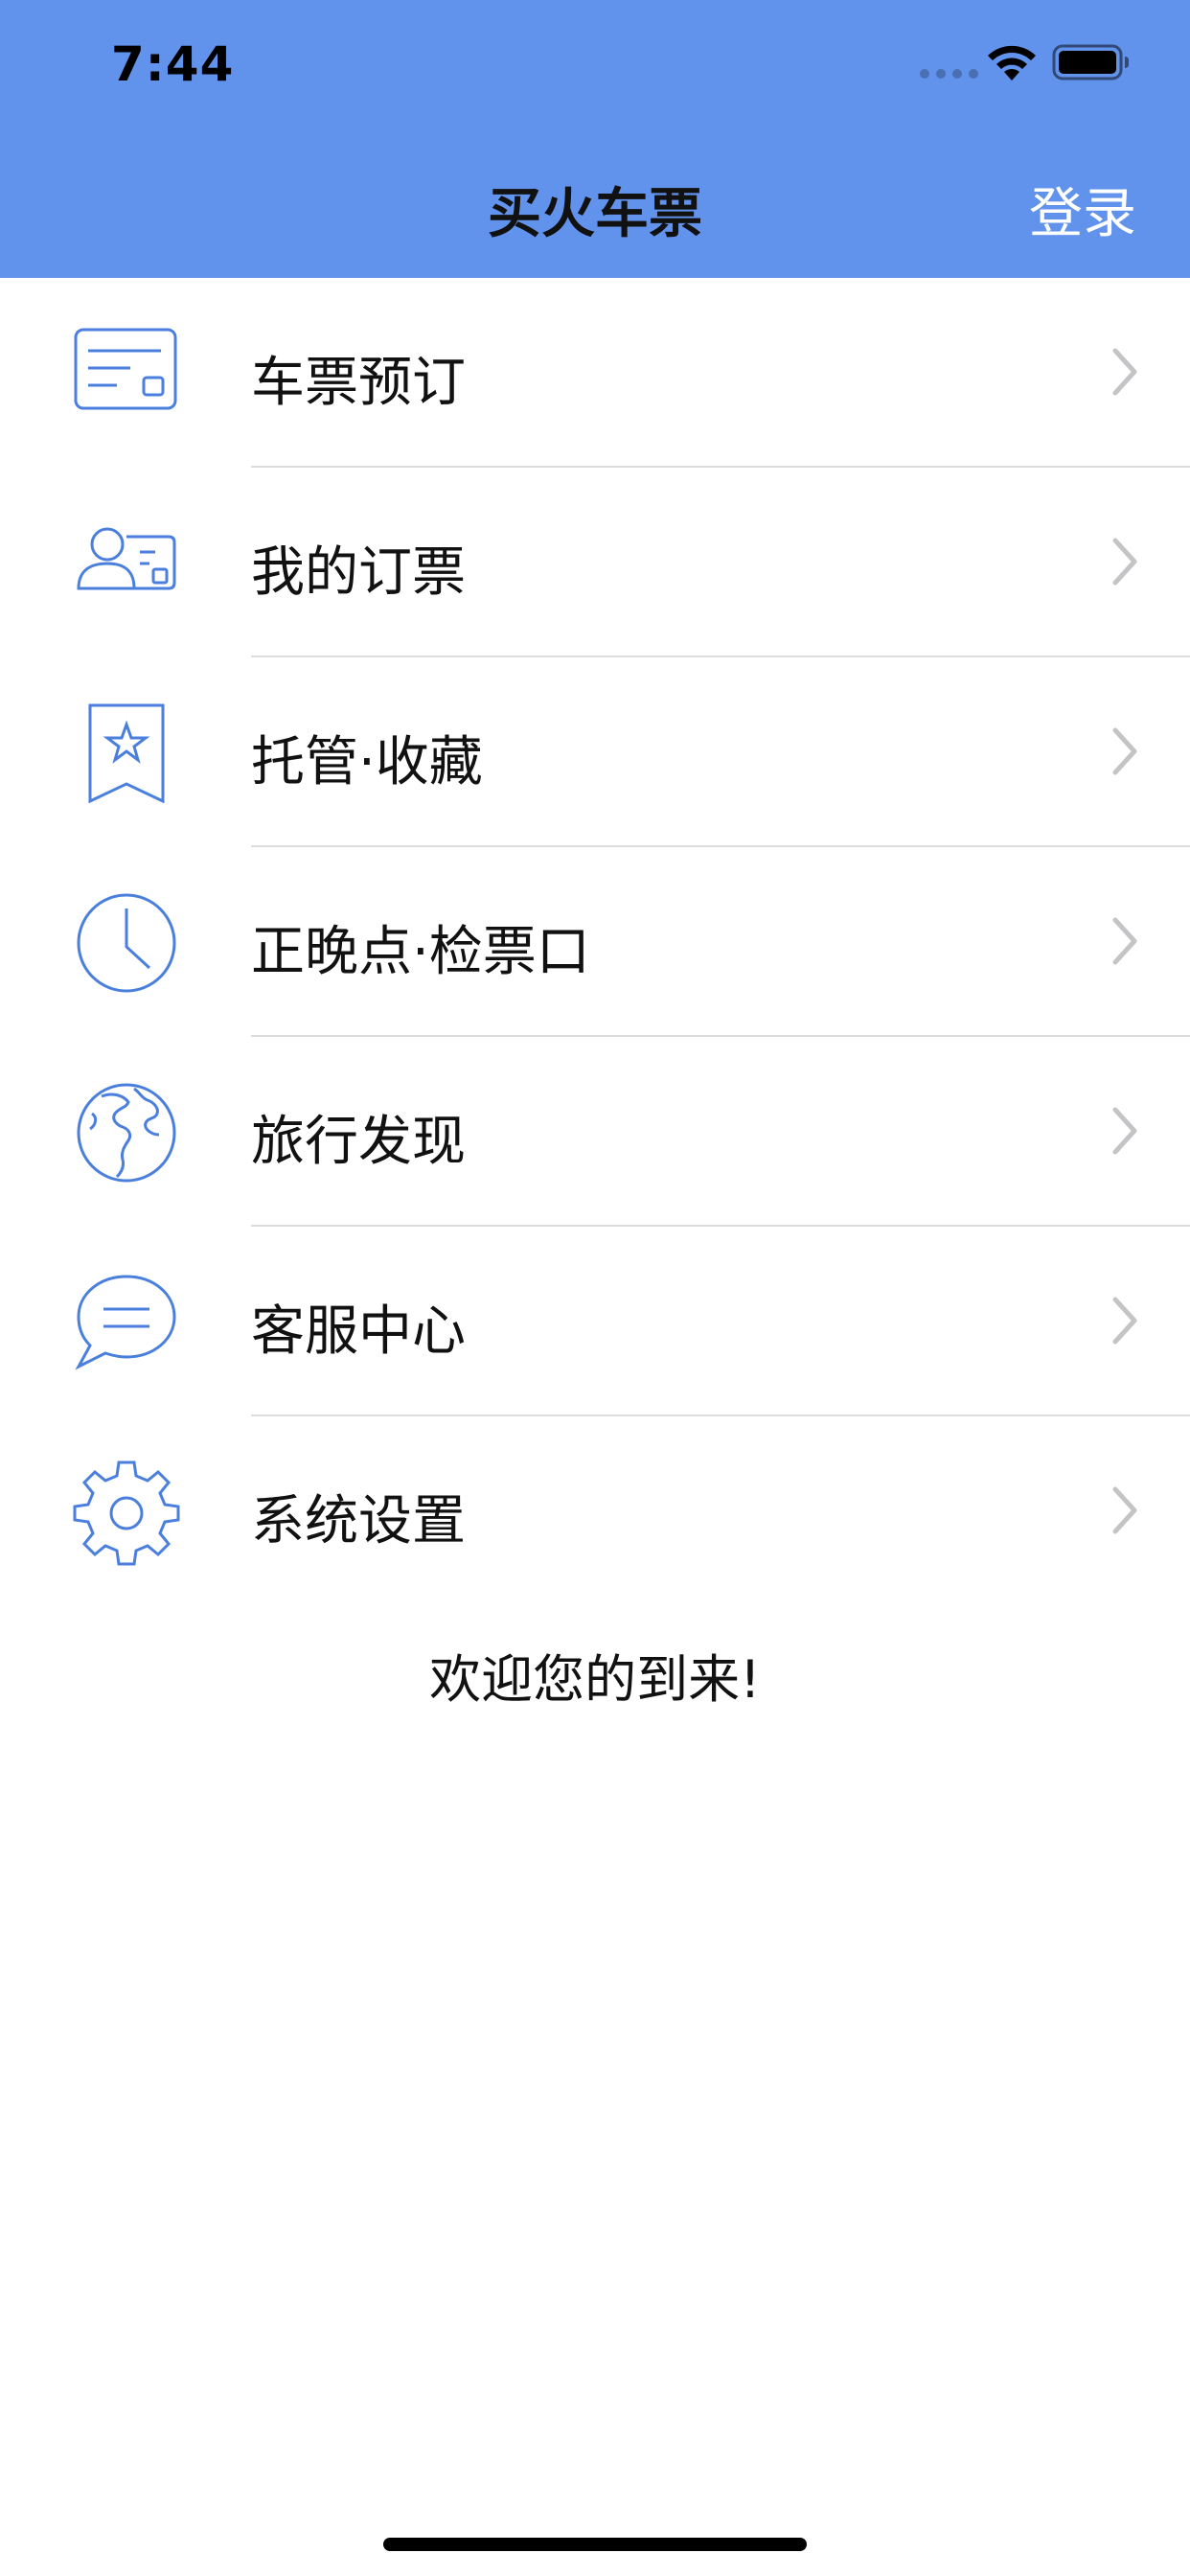 This screenshot has height=2576, width=1190. What do you see at coordinates (1082, 209) in the screenshot?
I see `login-button: 登录` at bounding box center [1082, 209].